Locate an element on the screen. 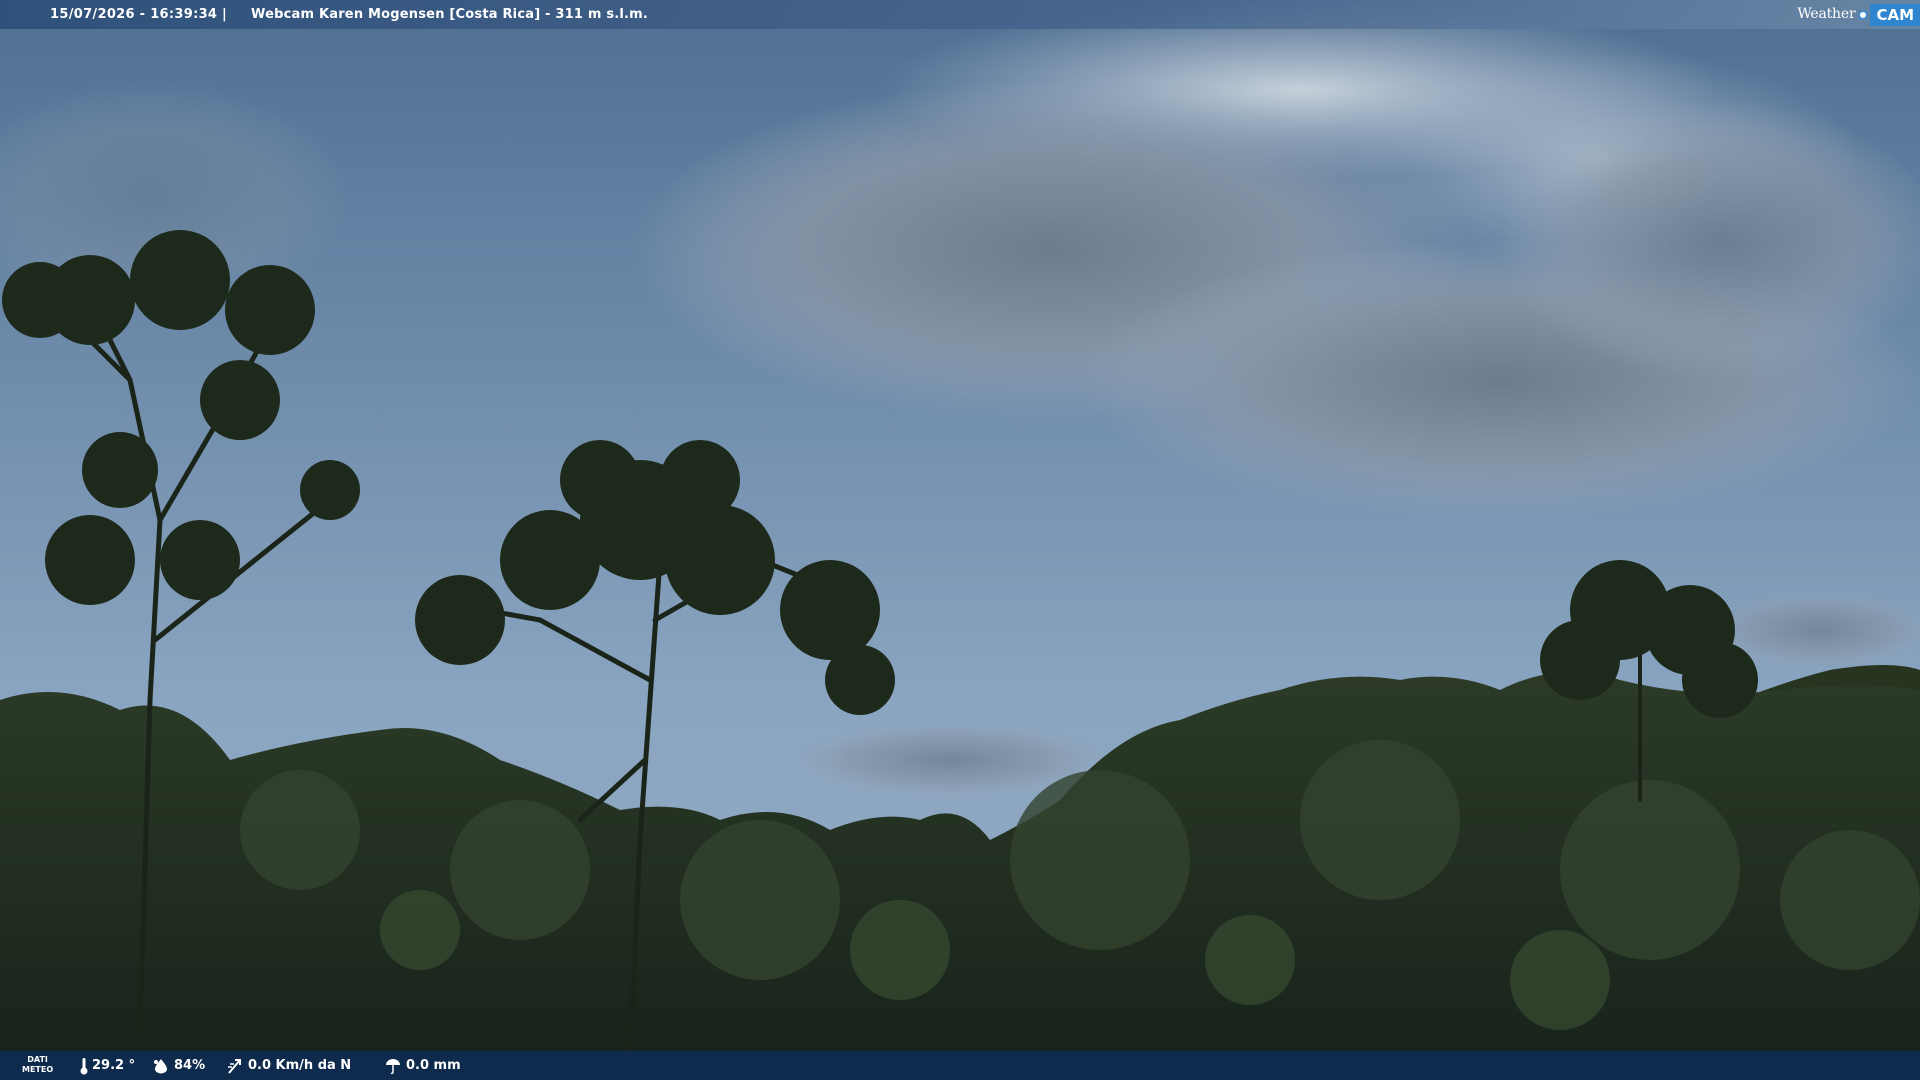  wind-reading: 0.0 Km/h da N is located at coordinates (288, 1065).